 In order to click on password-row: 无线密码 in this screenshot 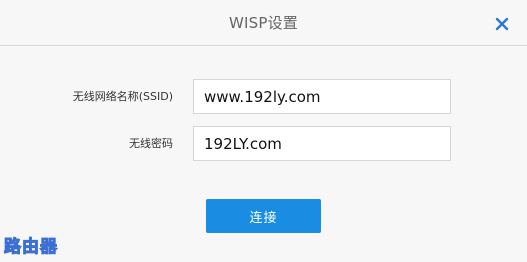, I will do `click(263, 144)`.